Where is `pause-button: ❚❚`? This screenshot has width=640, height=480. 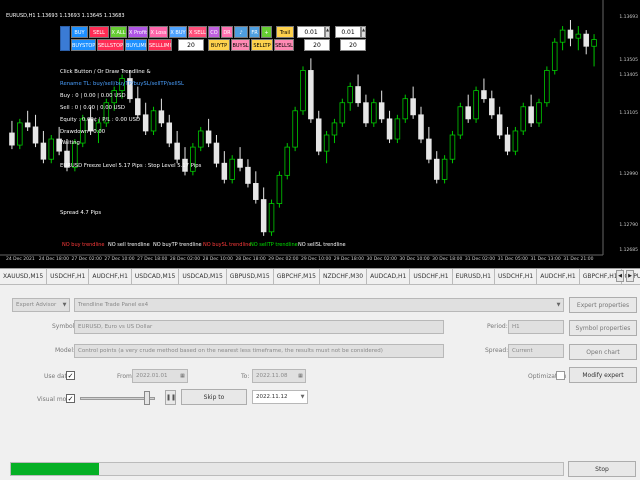
pause-button: ❚❚ is located at coordinates (170, 397).